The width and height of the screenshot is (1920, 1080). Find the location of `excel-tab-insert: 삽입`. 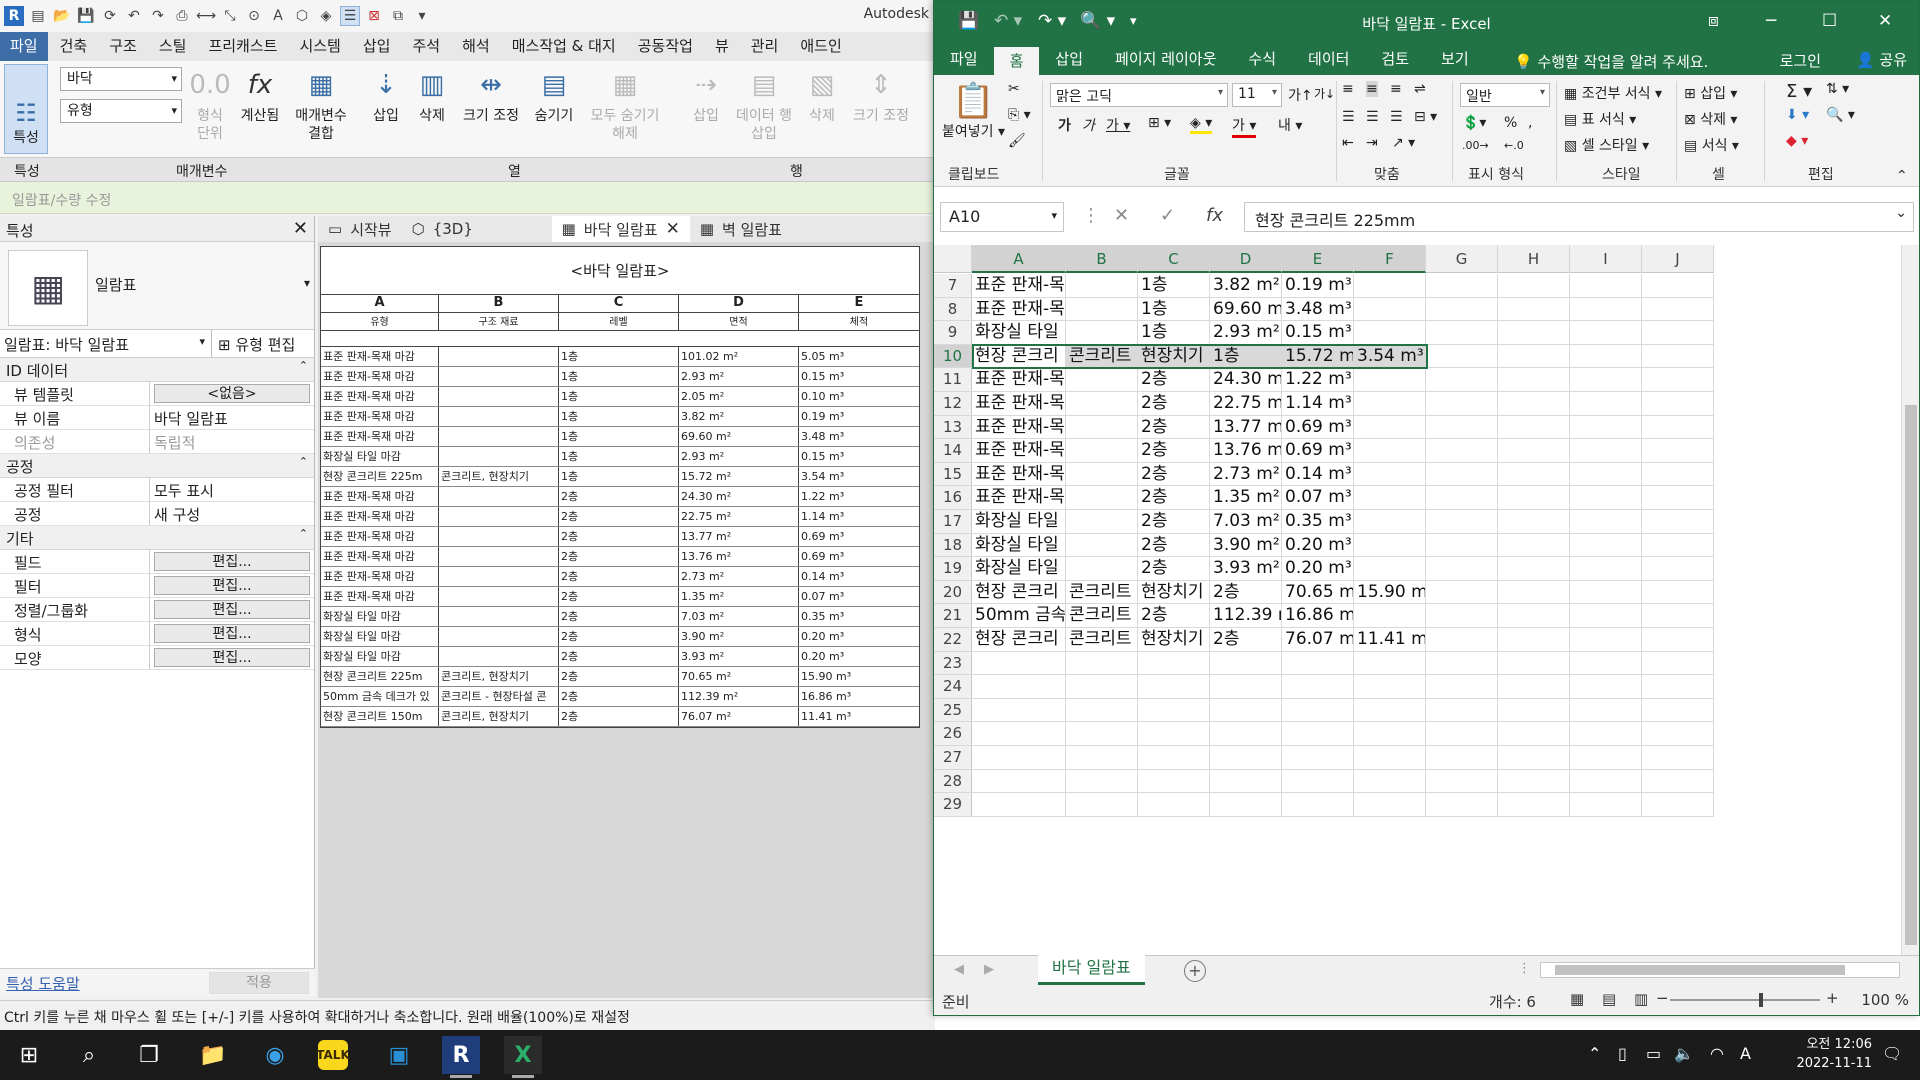

excel-tab-insert: 삽입 is located at coordinates (1069, 60).